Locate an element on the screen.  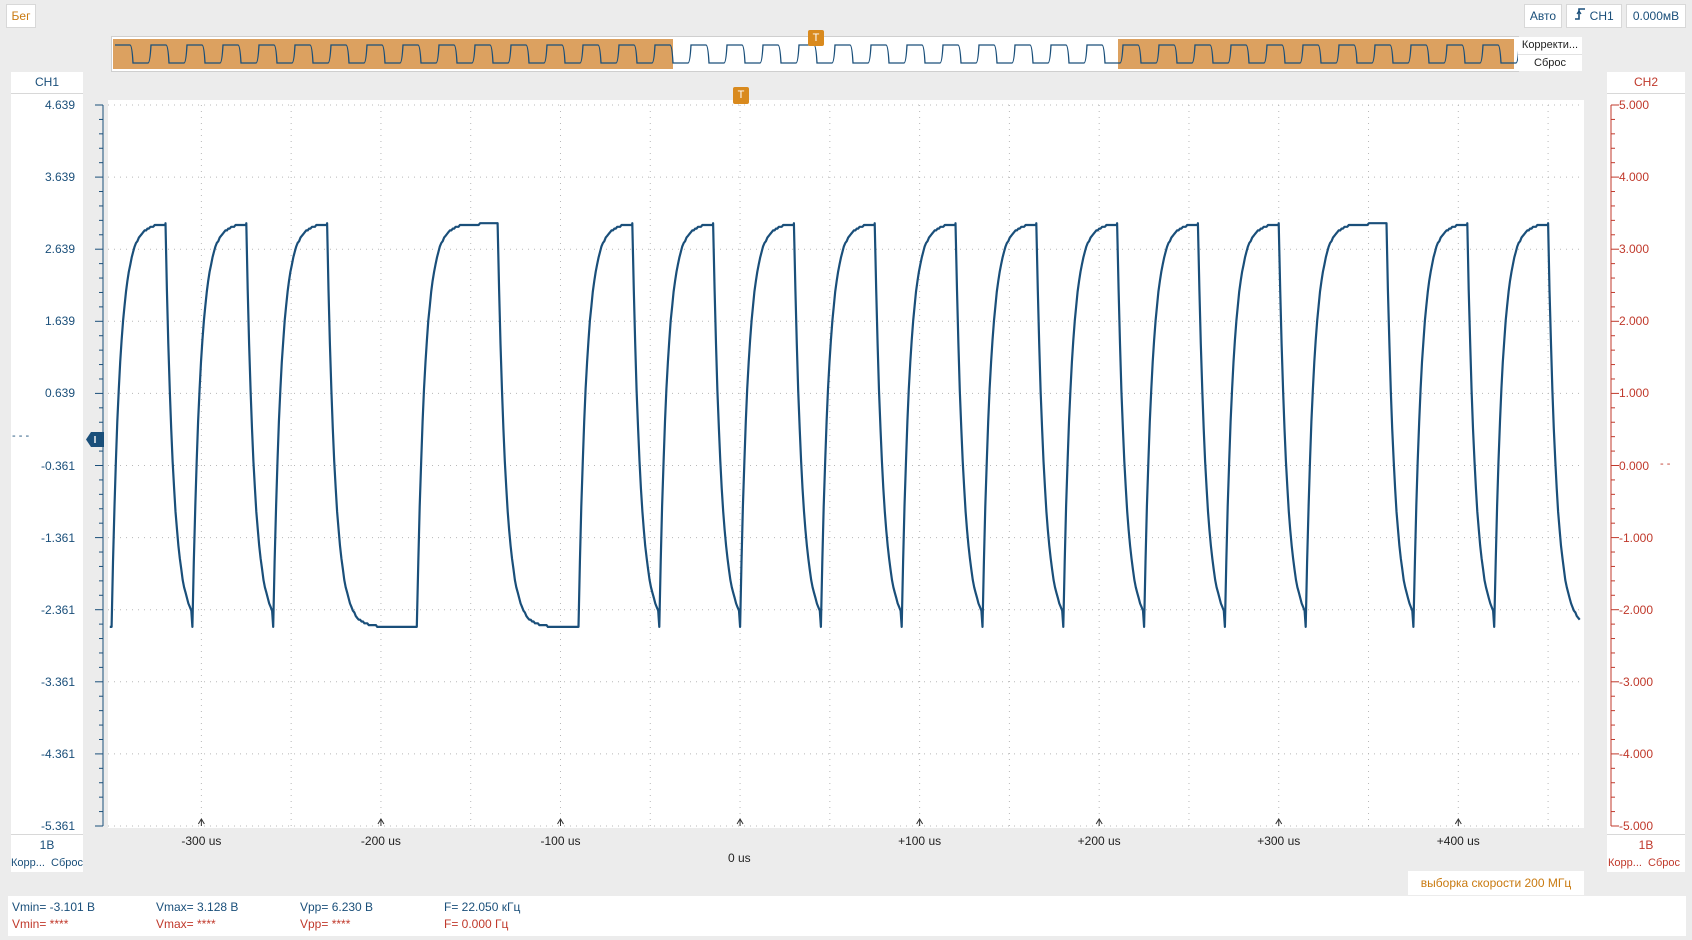
time-tick-label: -100 us is located at coordinates (560, 841).